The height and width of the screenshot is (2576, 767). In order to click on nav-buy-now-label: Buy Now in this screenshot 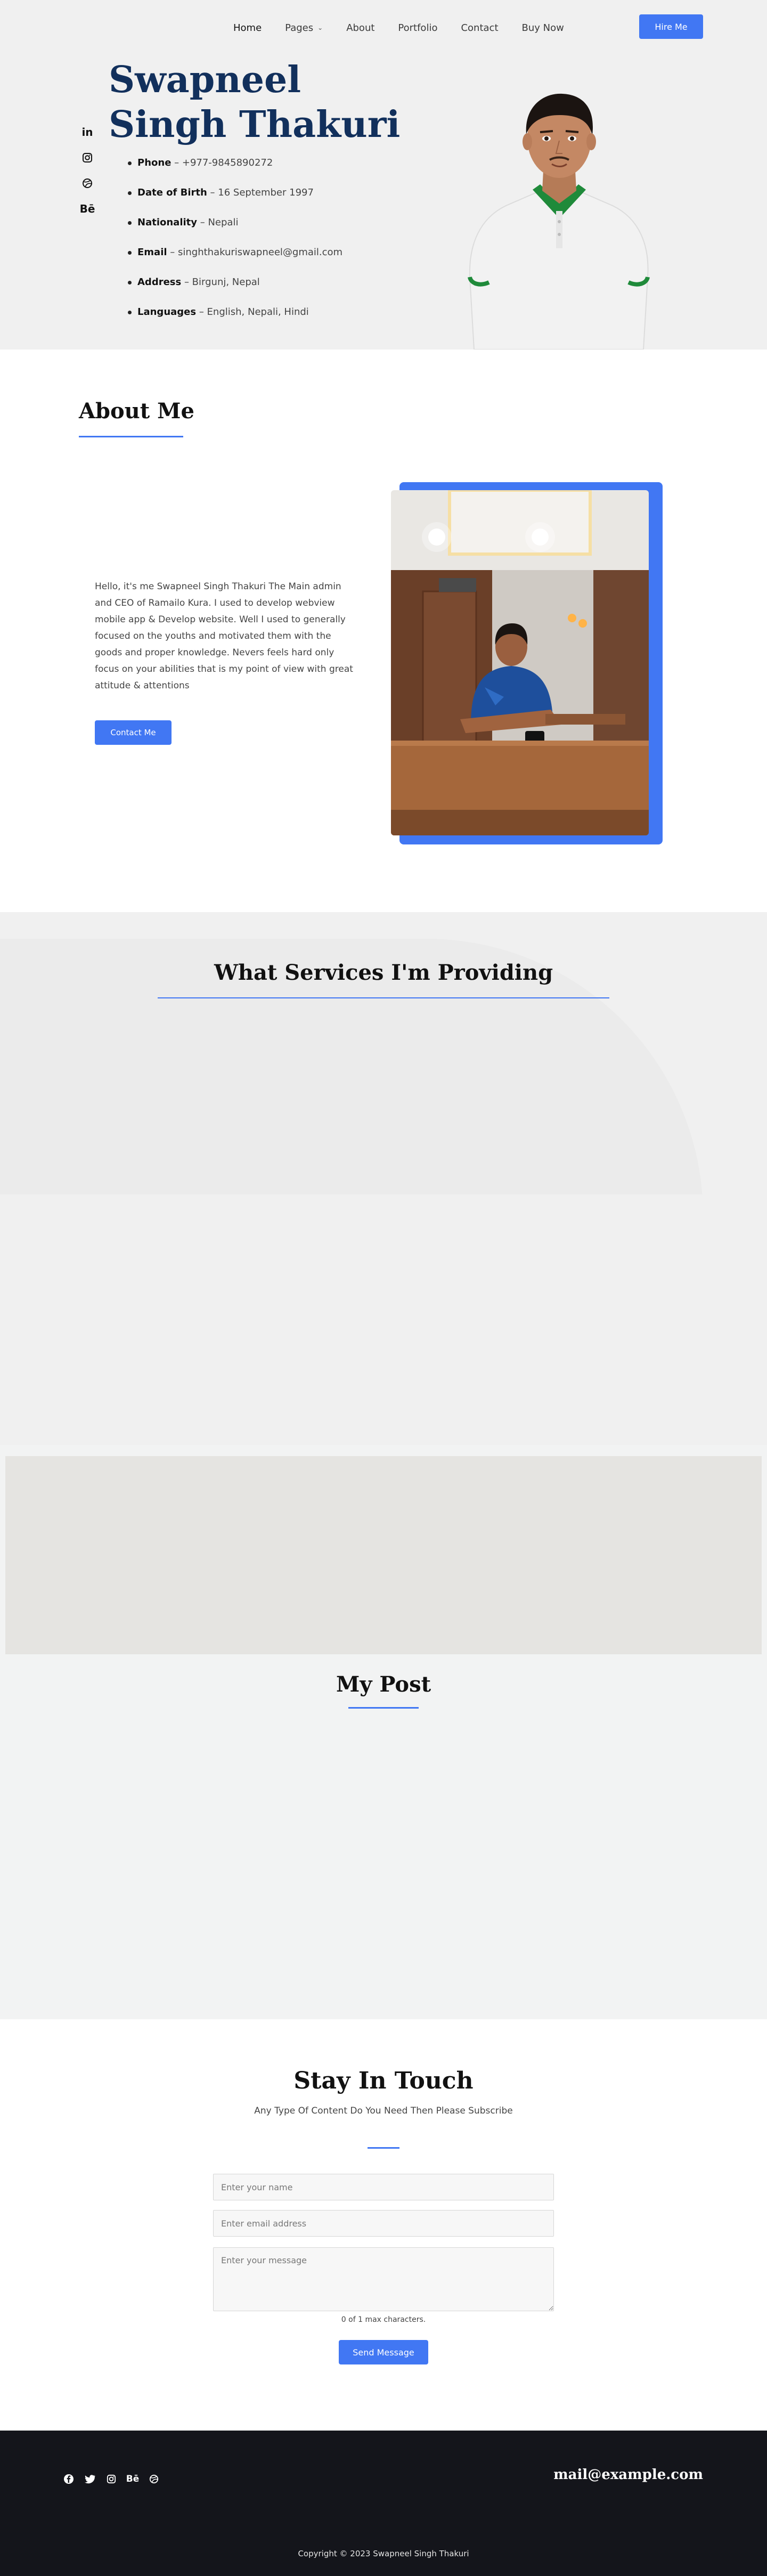, I will do `click(542, 28)`.